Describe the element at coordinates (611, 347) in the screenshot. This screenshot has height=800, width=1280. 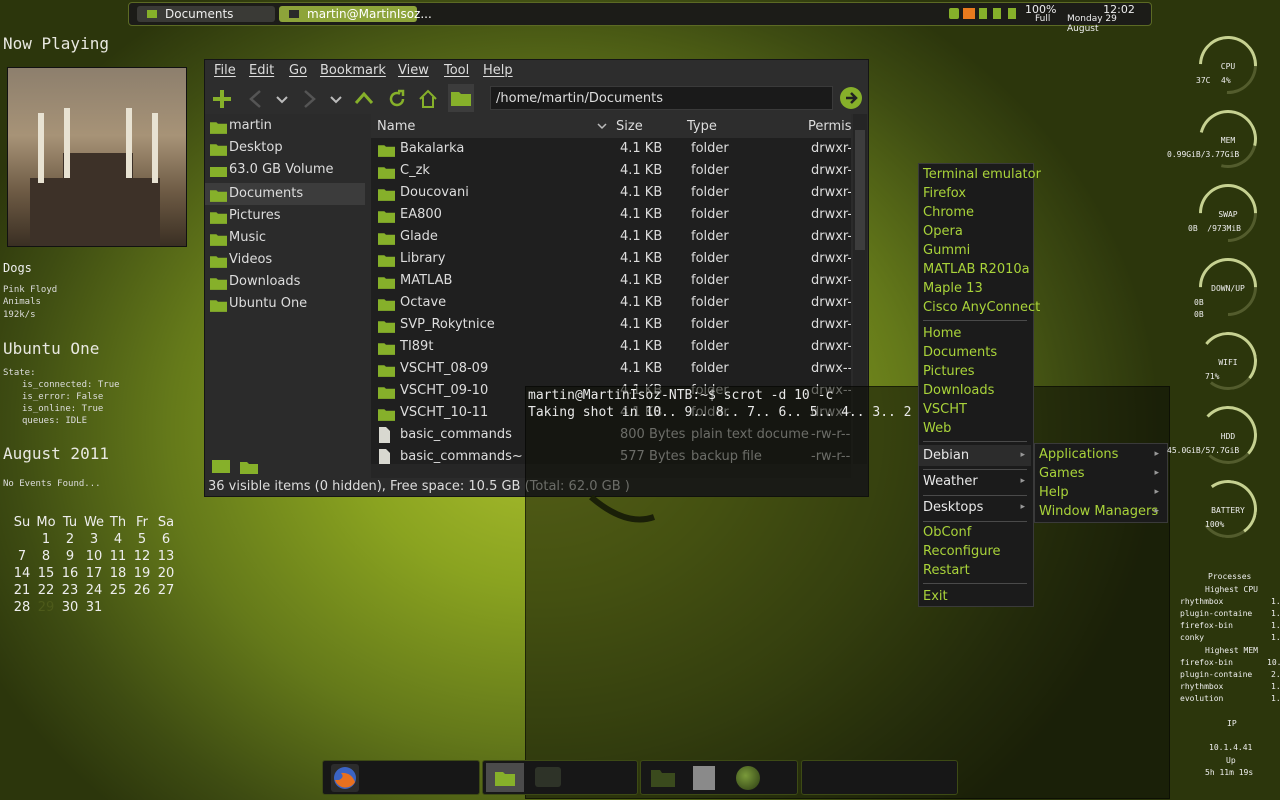
I see `table-row: TI89t 4.1 KB folder drwxr-:` at that location.